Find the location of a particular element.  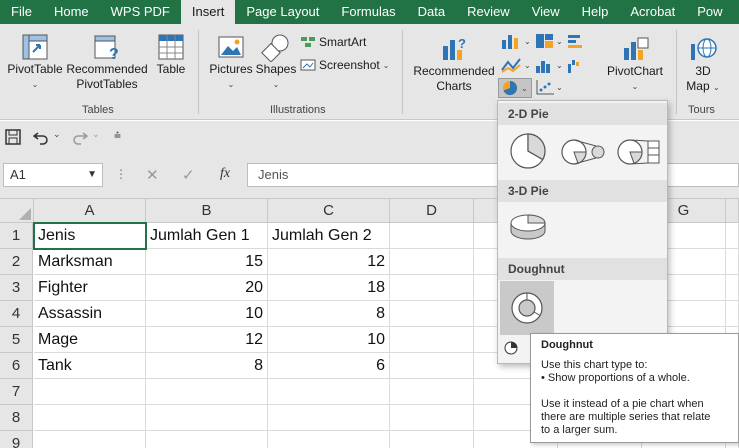

row-header: 7 is located at coordinates (16, 392).